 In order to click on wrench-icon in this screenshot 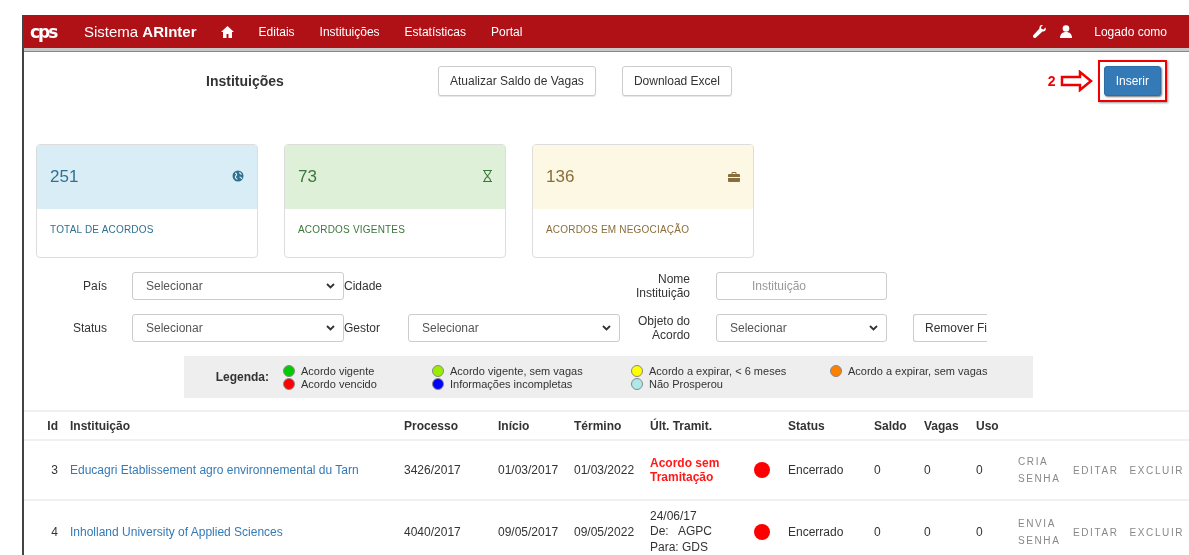, I will do `click(1040, 31)`.